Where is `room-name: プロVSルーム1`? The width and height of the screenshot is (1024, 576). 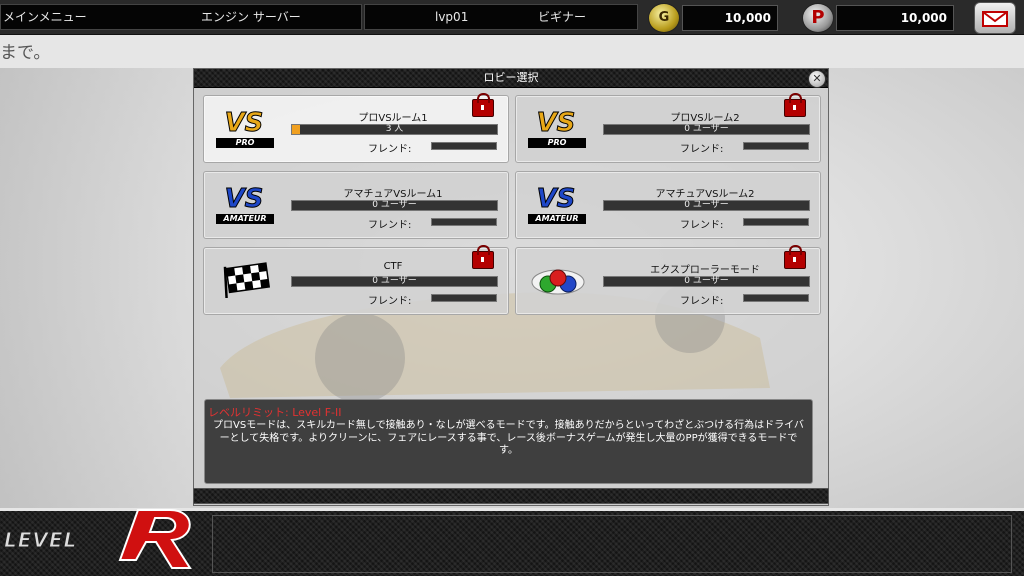 room-name: プロVSルーム1 is located at coordinates (393, 118).